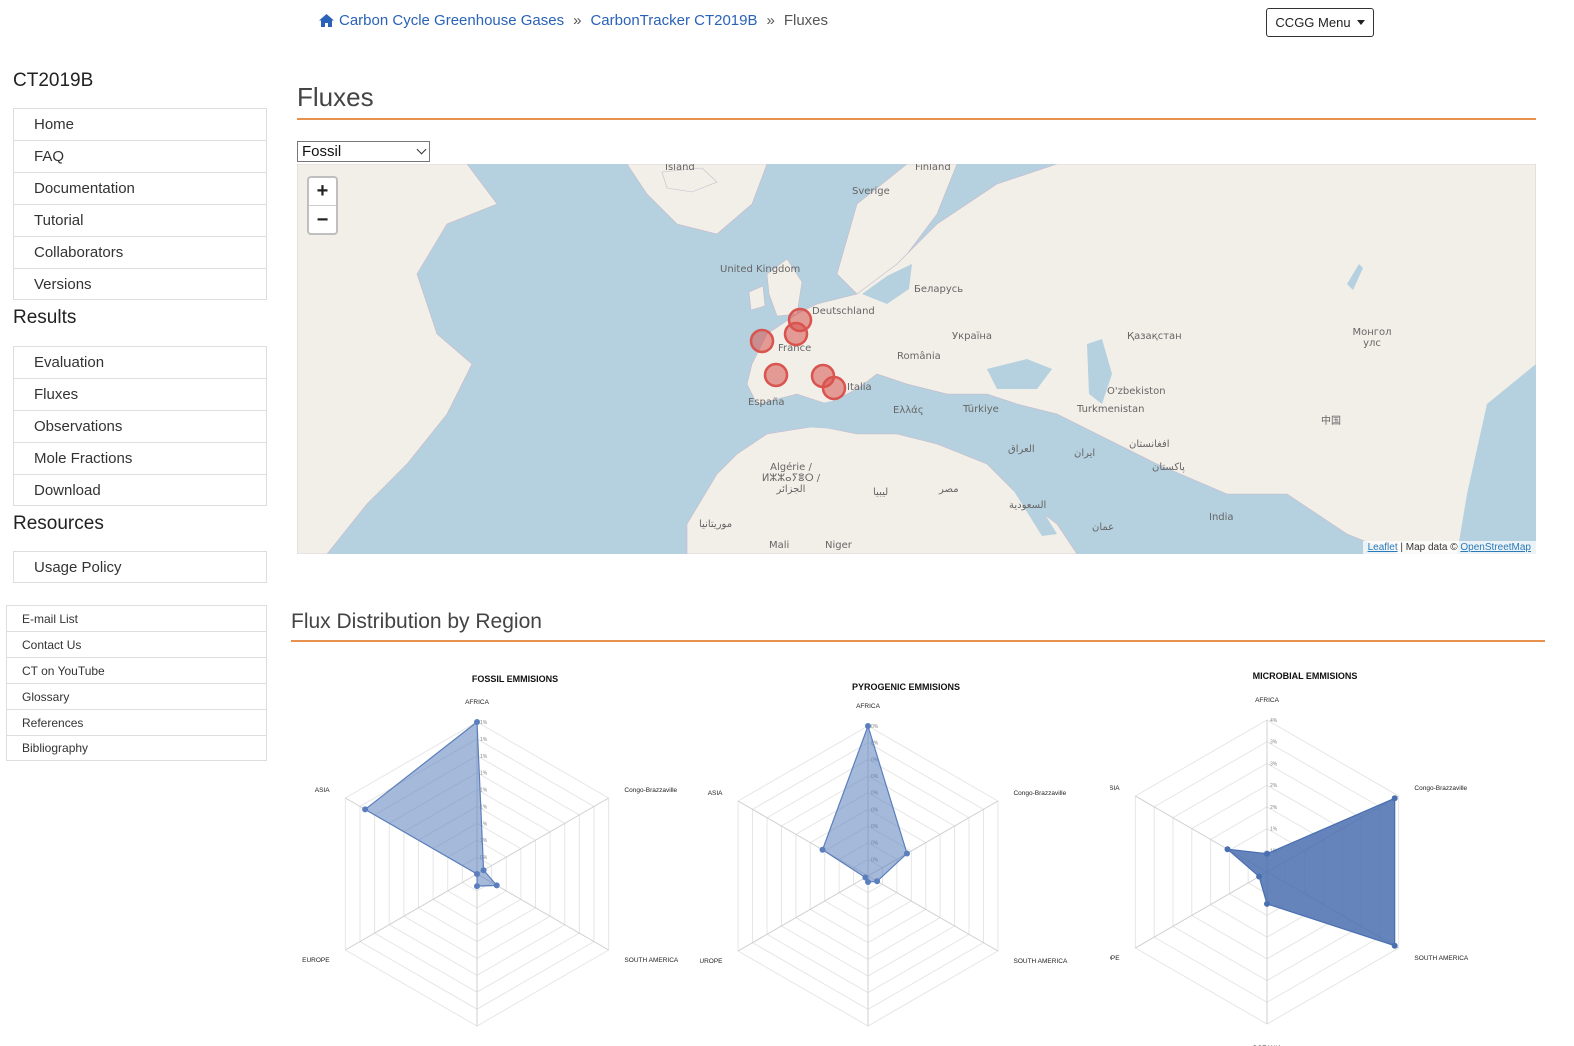 This screenshot has height=1046, width=1574. Describe the element at coordinates (140, 284) in the screenshot. I see `sidebar-item-versions: Versions` at that location.